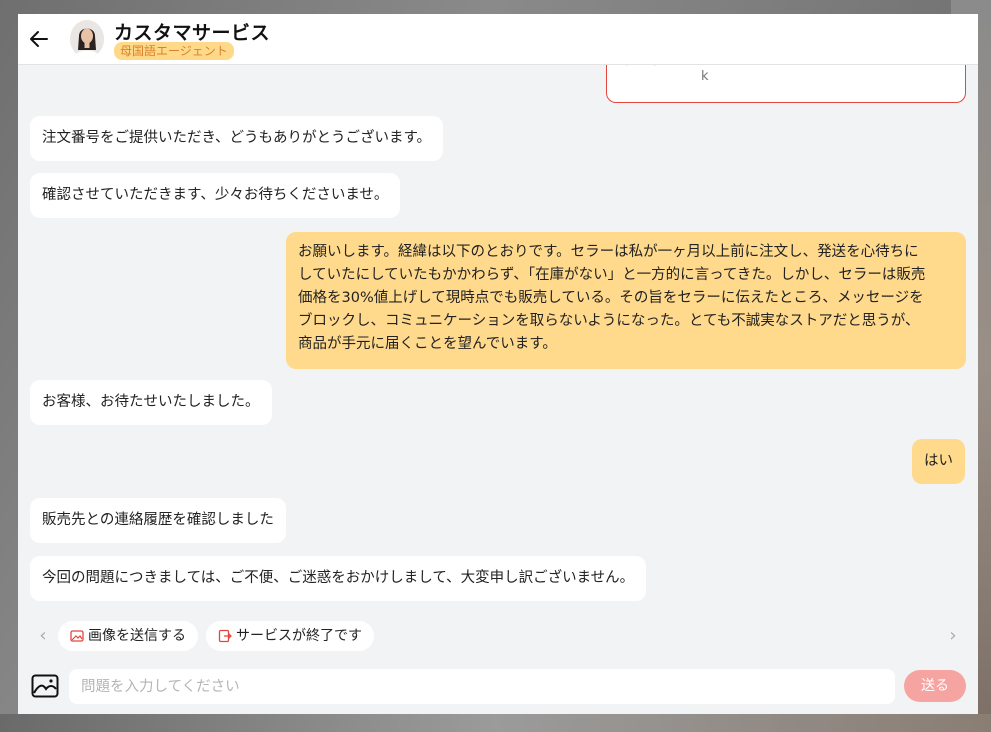 The width and height of the screenshot is (991, 732). I want to click on message-text: はい, so click(938, 461).